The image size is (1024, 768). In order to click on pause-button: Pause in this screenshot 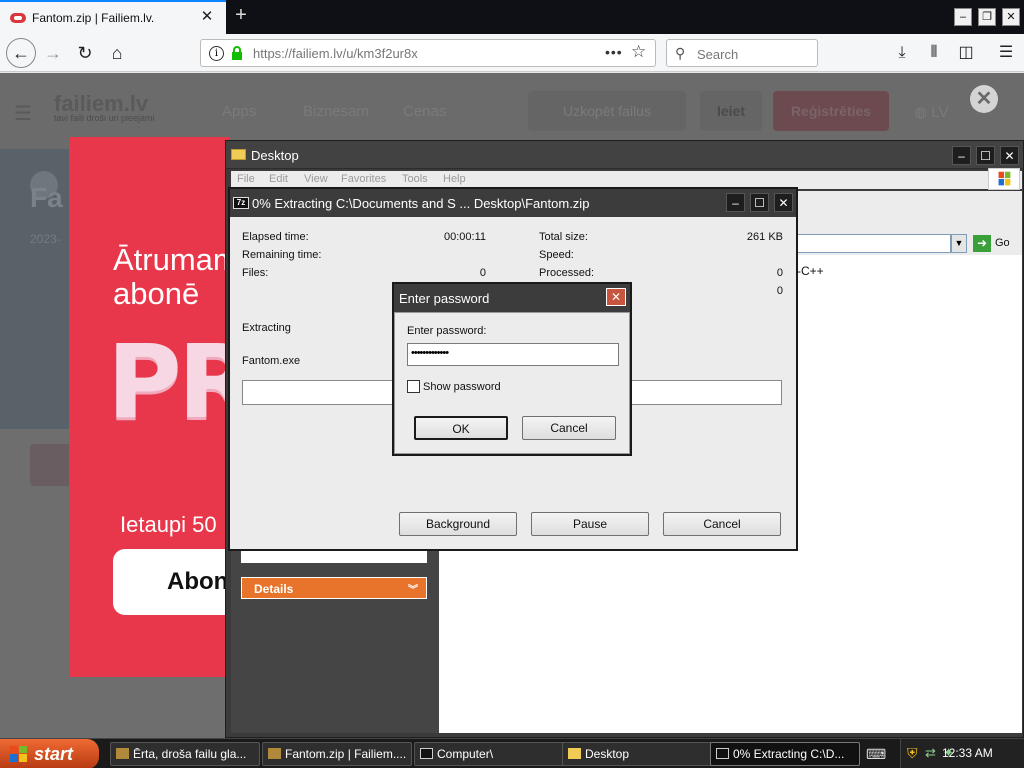, I will do `click(590, 524)`.